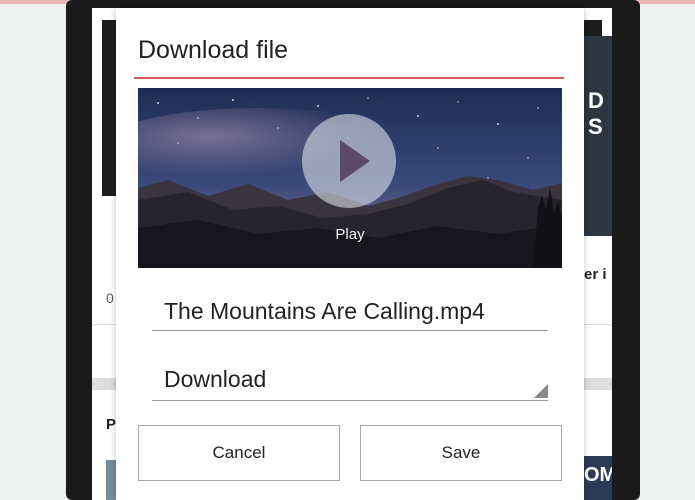  I want to click on play-label: Play, so click(350, 234).